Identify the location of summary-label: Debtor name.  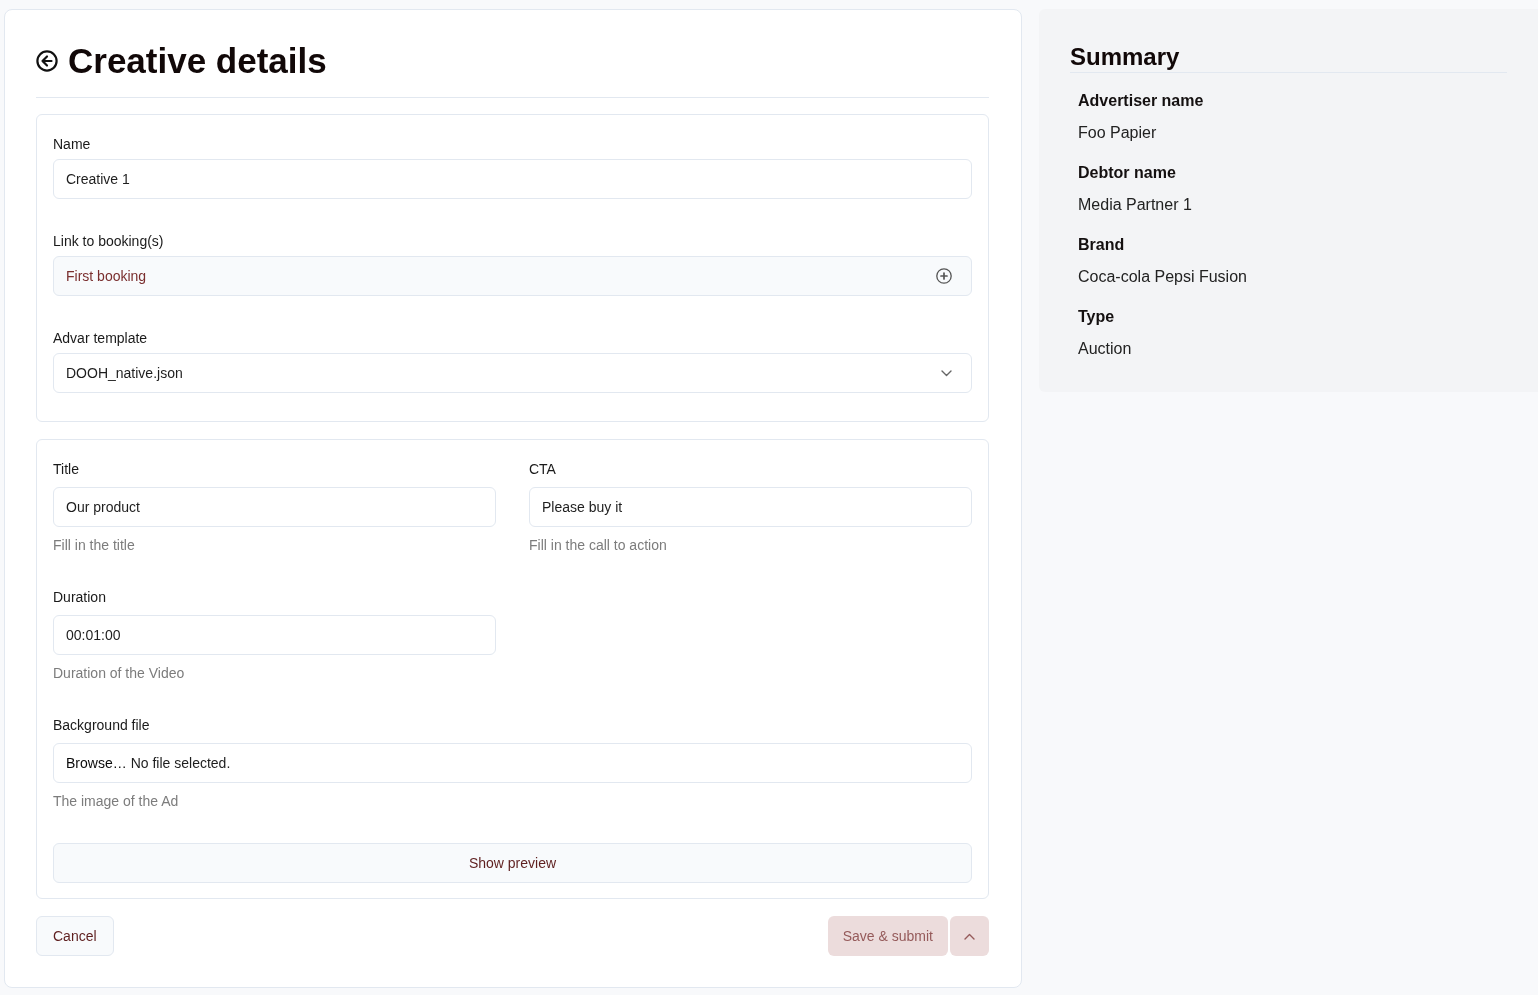
(1127, 173).